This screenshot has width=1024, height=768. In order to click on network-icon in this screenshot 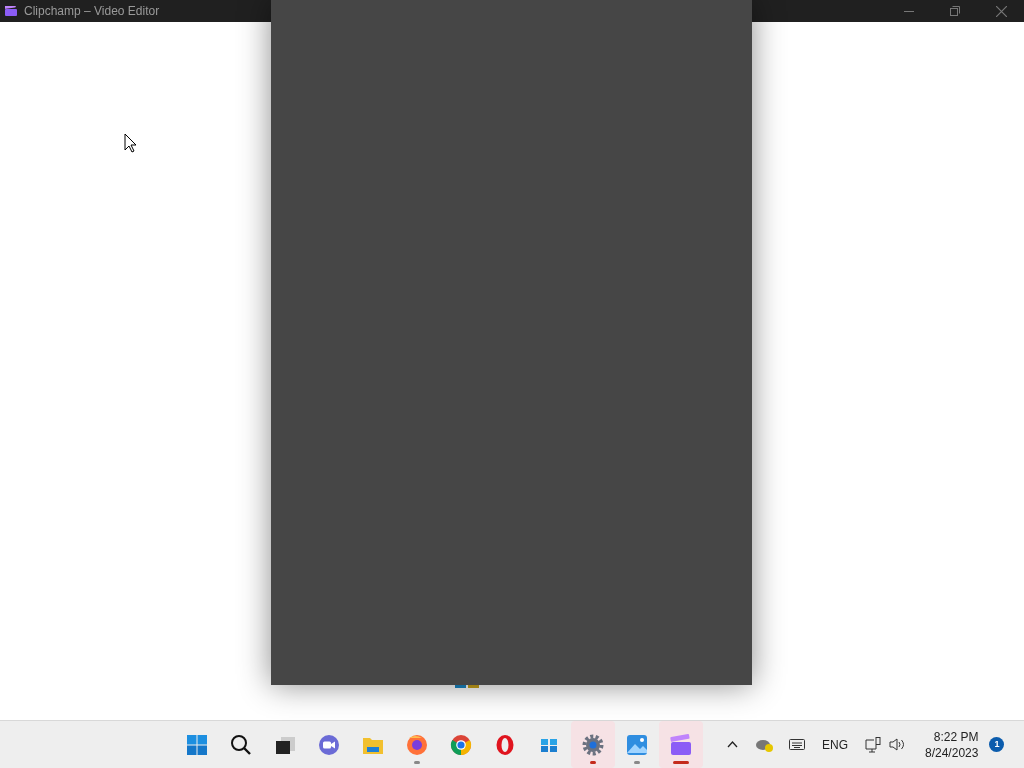, I will do `click(873, 744)`.